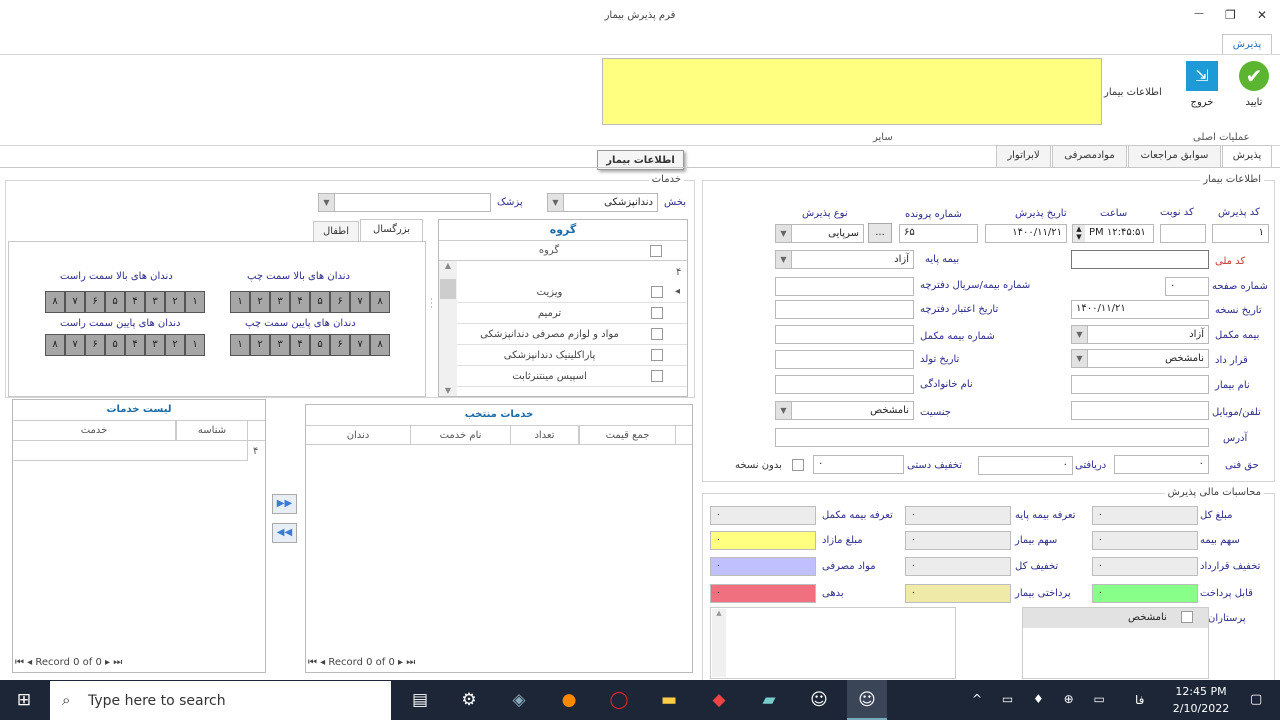 The height and width of the screenshot is (720, 1280). What do you see at coordinates (844, 334) in the screenshot?
I see `supp-insurance-no-input` at bounding box center [844, 334].